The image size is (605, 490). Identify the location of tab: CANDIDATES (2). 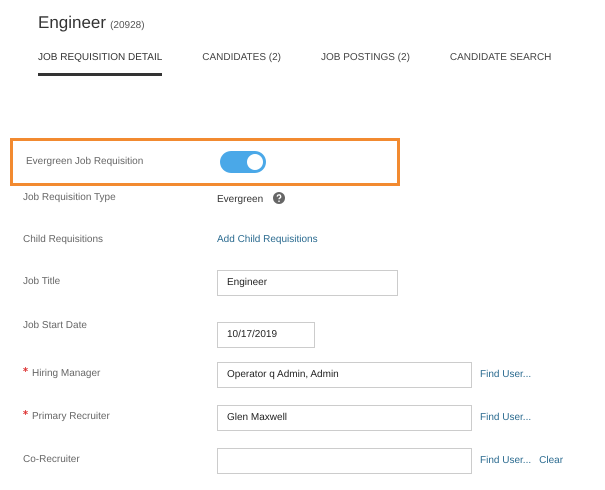
(241, 63).